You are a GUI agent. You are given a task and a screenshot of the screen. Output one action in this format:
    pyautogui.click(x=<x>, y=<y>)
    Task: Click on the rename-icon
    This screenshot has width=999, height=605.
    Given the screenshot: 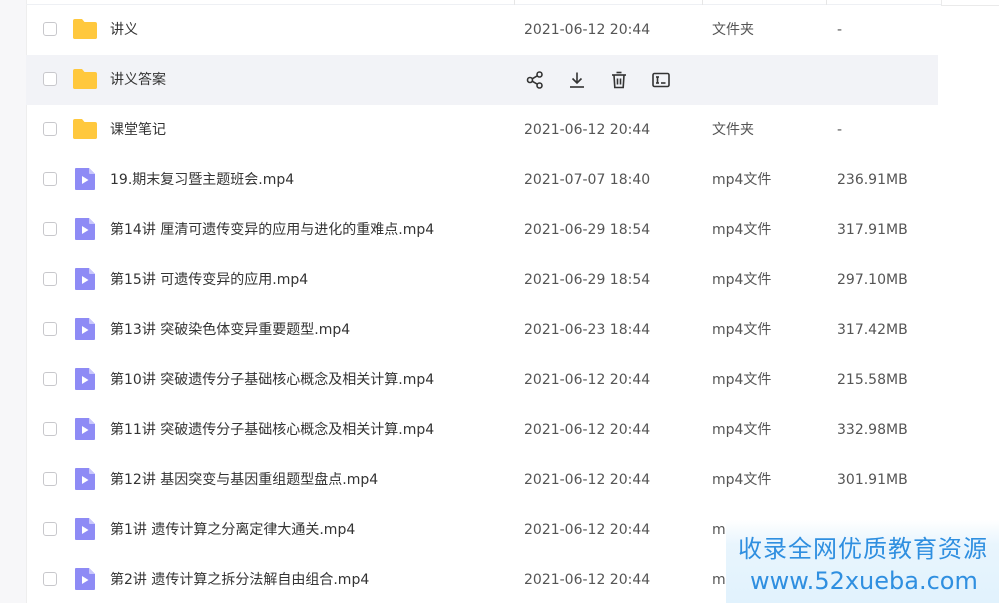 What is the action you would take?
    pyautogui.click(x=661, y=80)
    